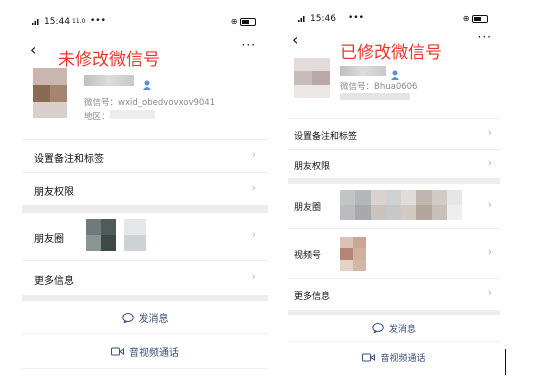 Image resolution: width=533 pixels, height=387 pixels. What do you see at coordinates (394, 253) in the screenshot?
I see `row-channels: 视频号 ›` at bounding box center [394, 253].